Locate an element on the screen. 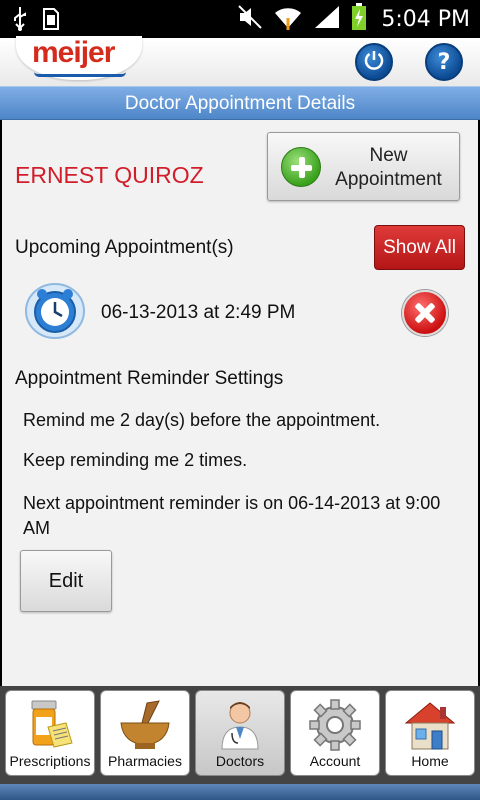 The width and height of the screenshot is (480, 800). help-icon: ? is located at coordinates (444, 62).